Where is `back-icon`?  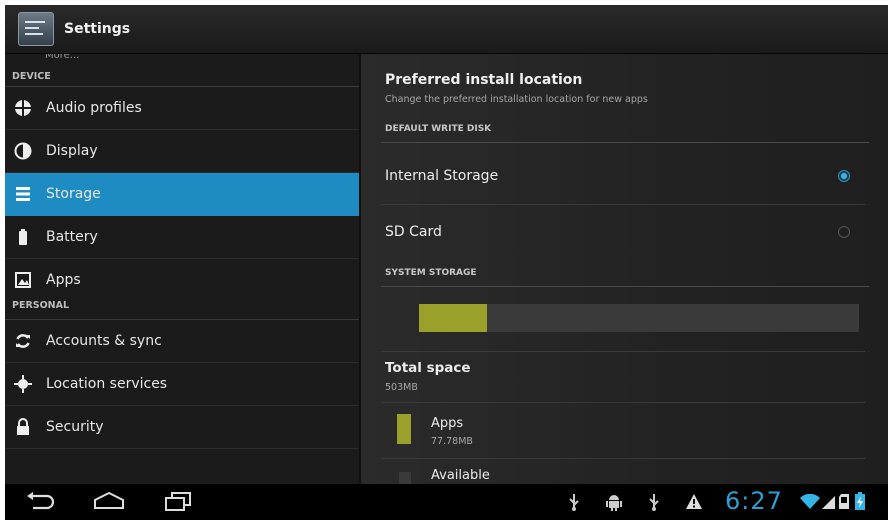
back-icon is located at coordinates (40, 504).